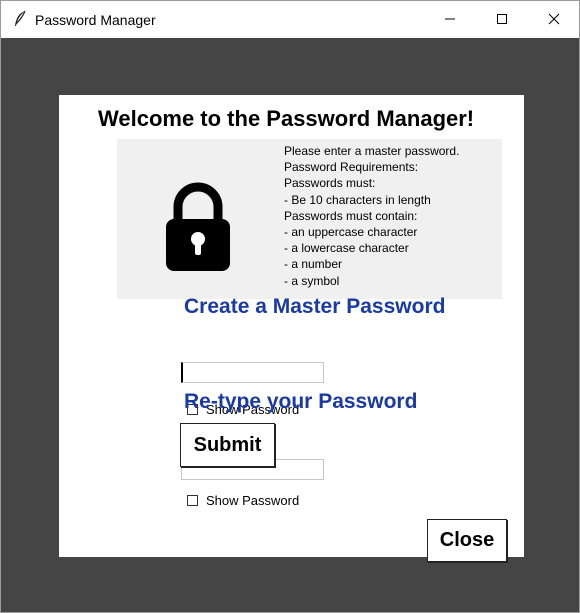  What do you see at coordinates (330, 183) in the screenshot?
I see `requirement-line: Passwords must:` at bounding box center [330, 183].